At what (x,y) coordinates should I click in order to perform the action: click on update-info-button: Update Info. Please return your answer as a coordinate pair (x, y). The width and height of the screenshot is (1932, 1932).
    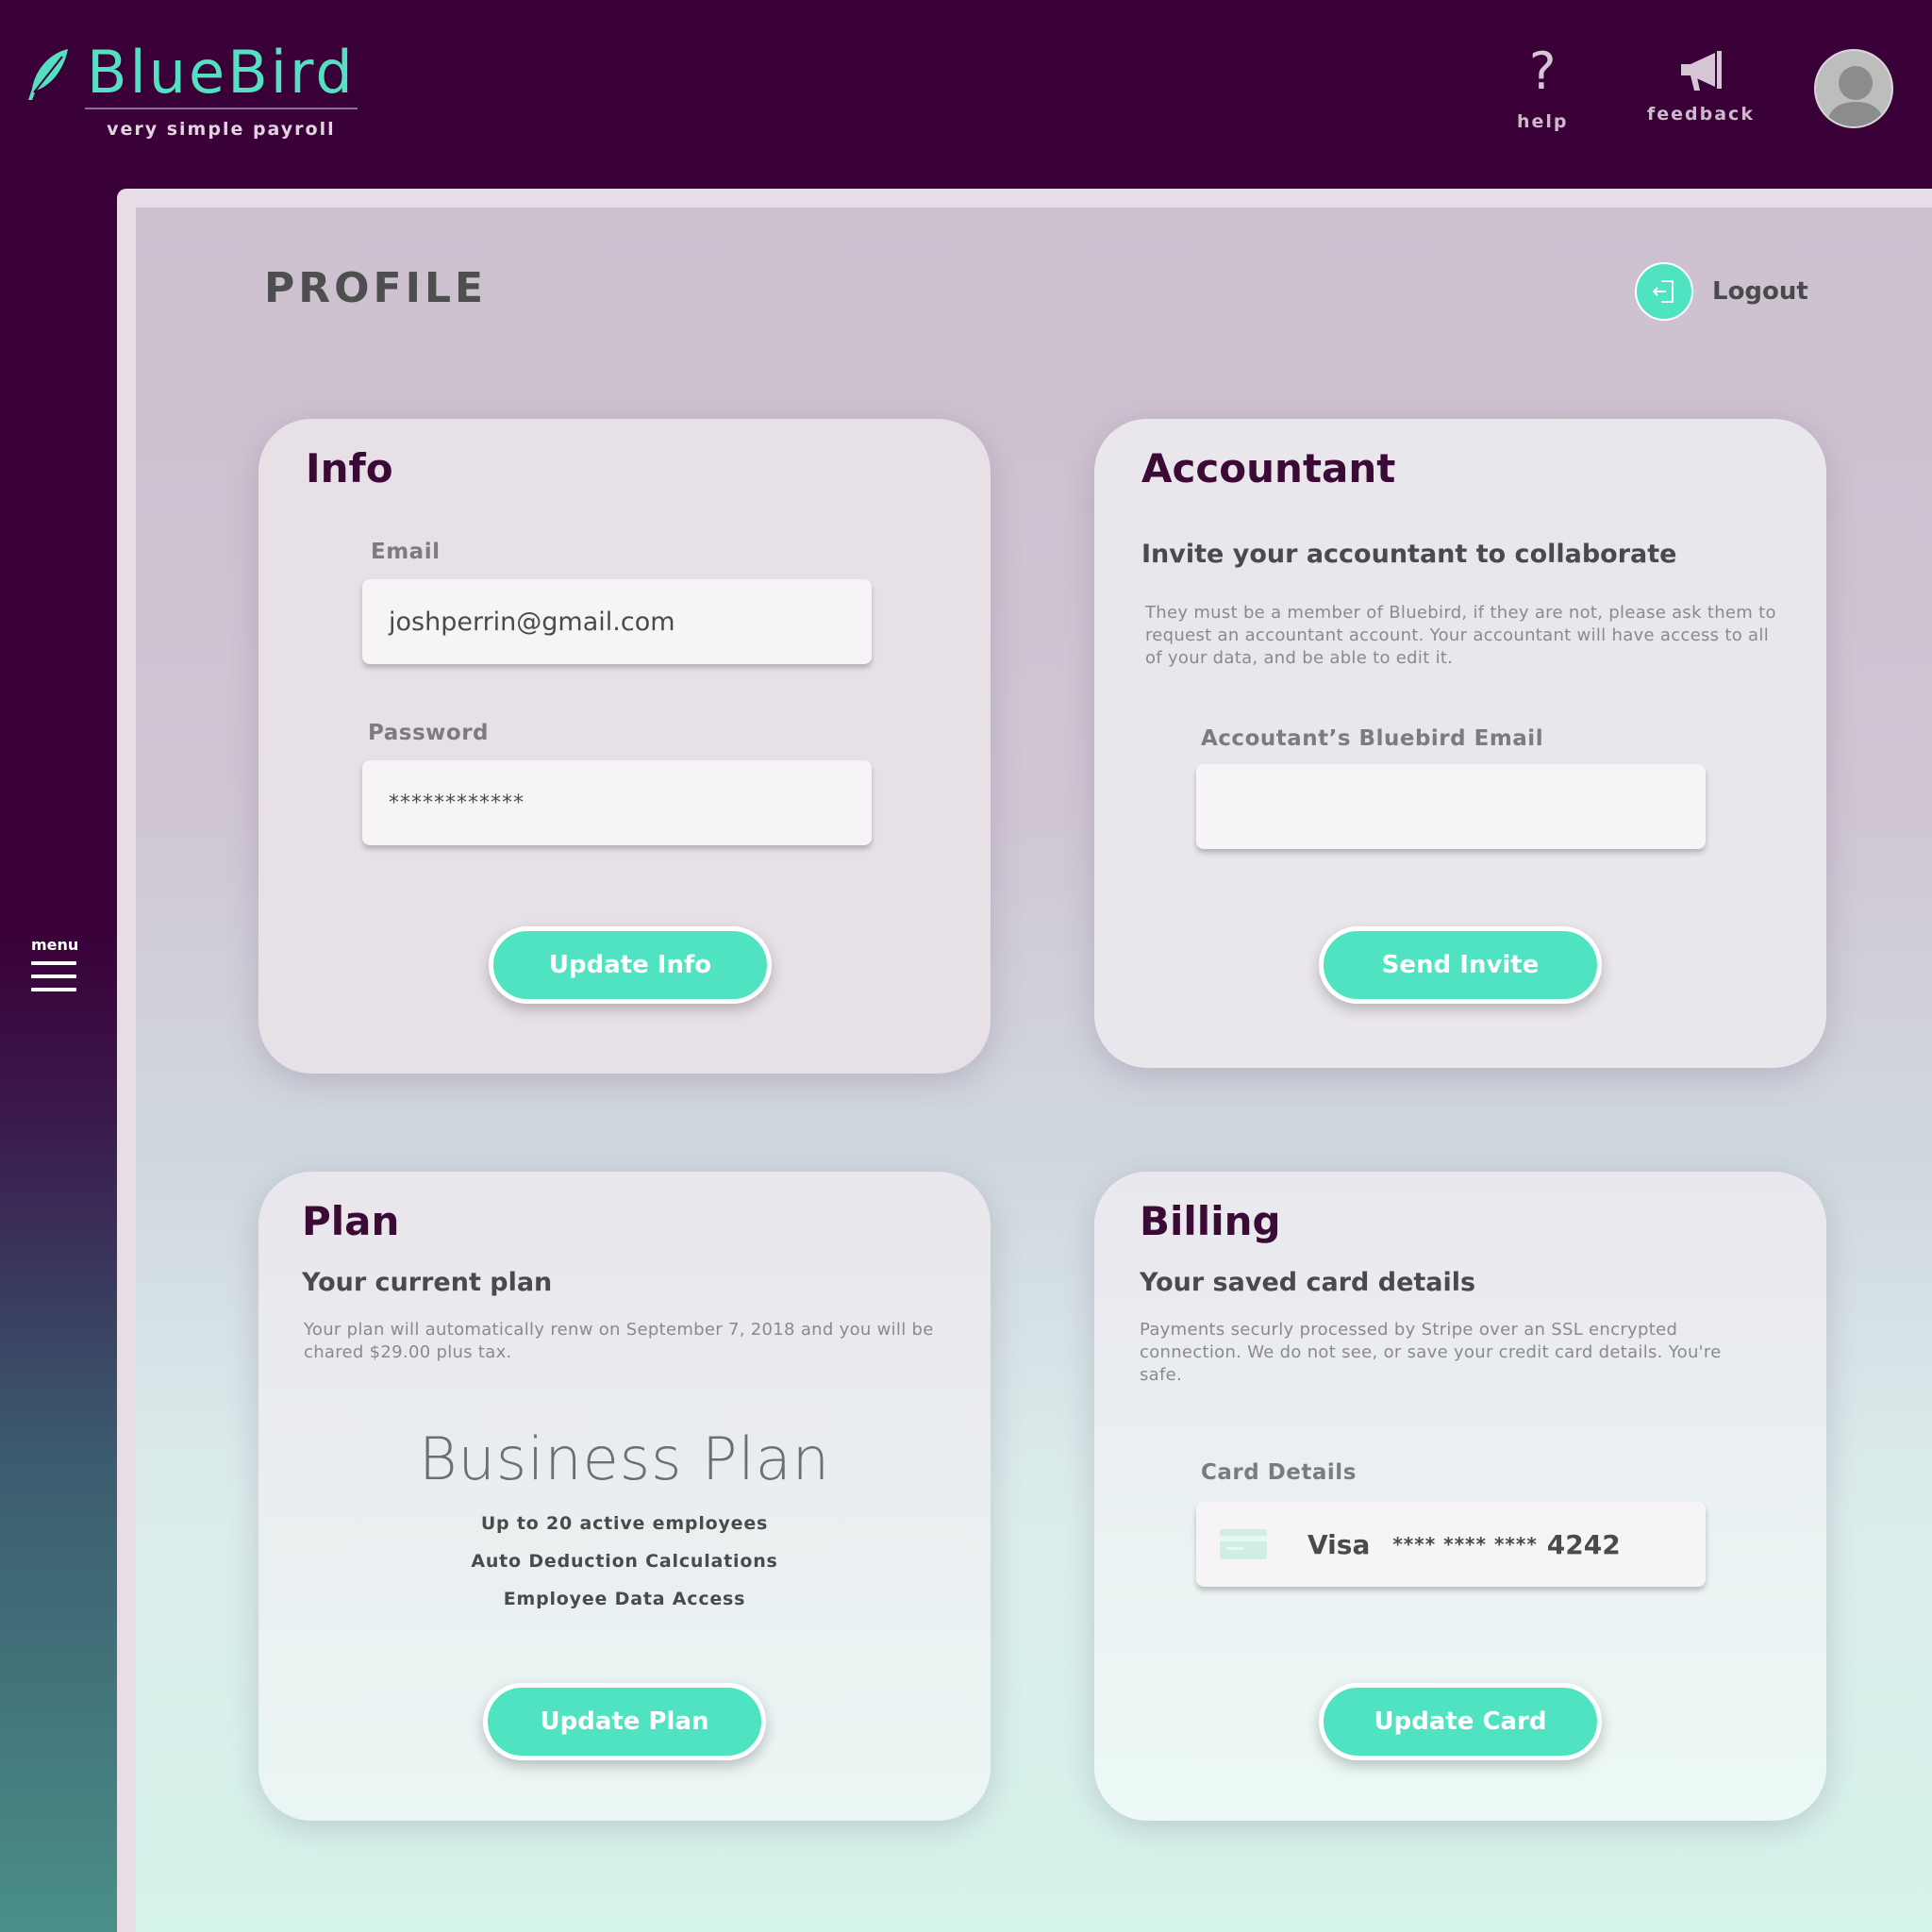
    Looking at the image, I should click on (631, 965).